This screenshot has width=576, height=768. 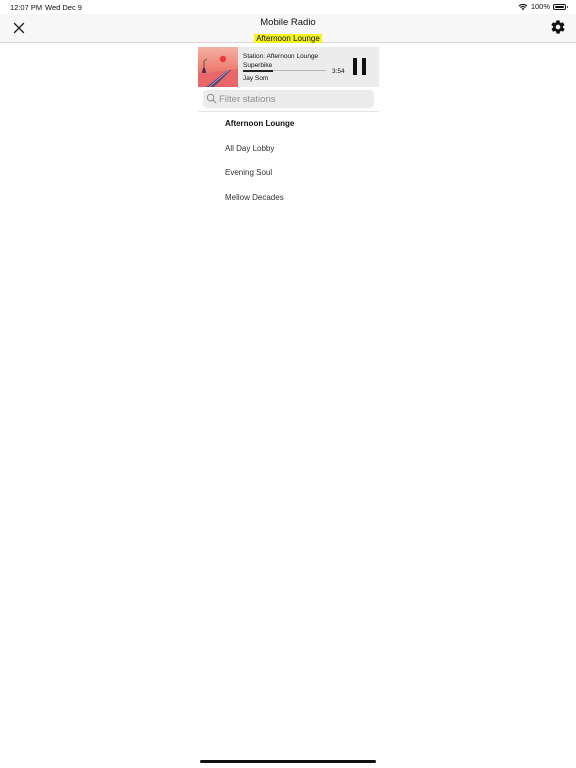 I want to click on search-bar, so click(x=288, y=99).